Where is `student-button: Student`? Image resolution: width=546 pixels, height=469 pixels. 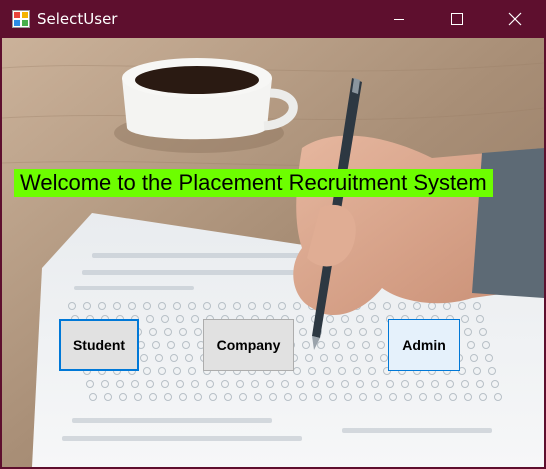
student-button: Student is located at coordinates (99, 345).